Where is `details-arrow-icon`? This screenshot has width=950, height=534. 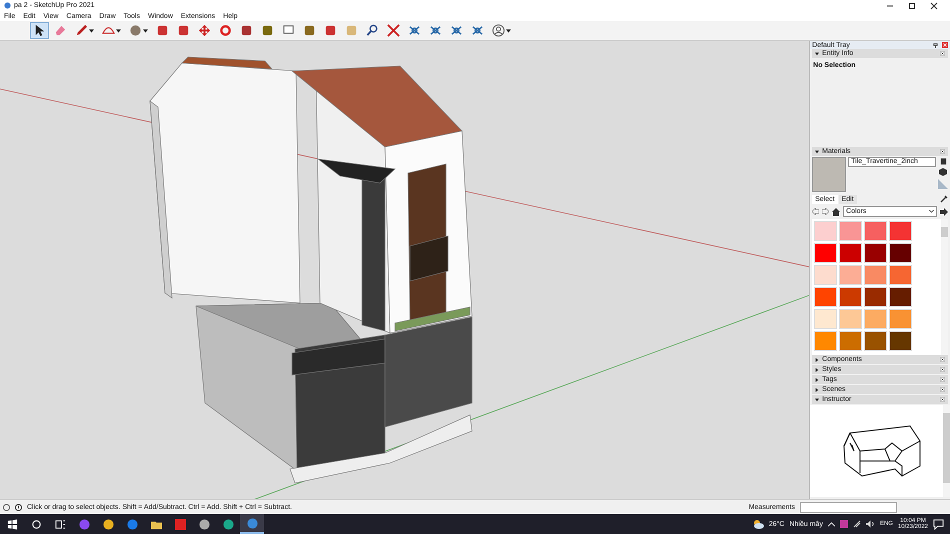 details-arrow-icon is located at coordinates (944, 212).